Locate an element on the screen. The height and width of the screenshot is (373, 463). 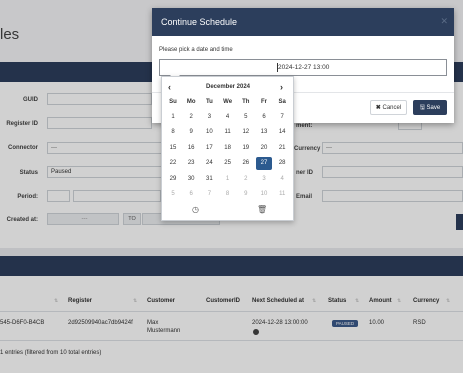
calendar-day: 19 is located at coordinates (246, 148).